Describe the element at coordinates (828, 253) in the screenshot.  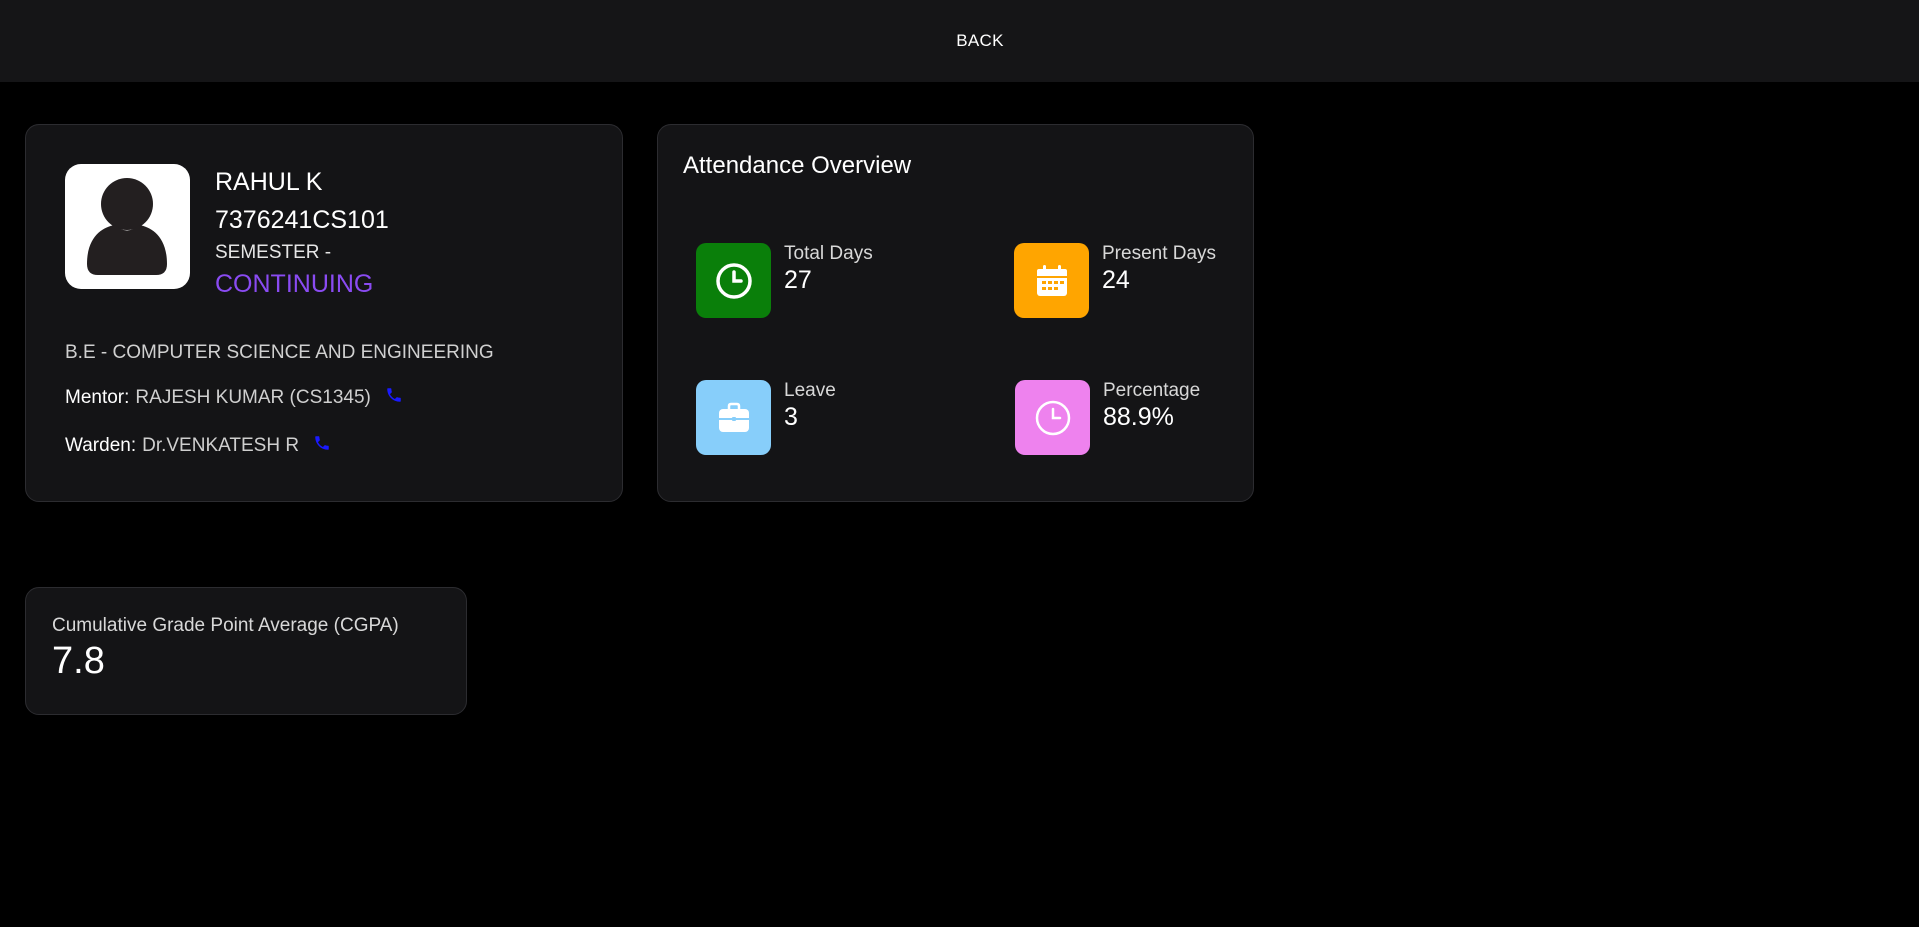
I see `total-days-label: Total Days` at that location.